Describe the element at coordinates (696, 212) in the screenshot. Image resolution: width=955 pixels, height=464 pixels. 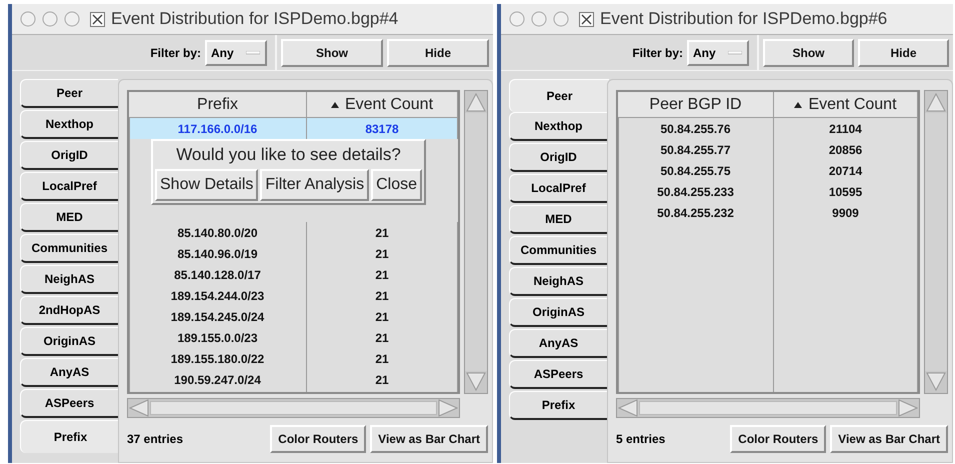
I see `table-cell: 50.84.255.232` at that location.